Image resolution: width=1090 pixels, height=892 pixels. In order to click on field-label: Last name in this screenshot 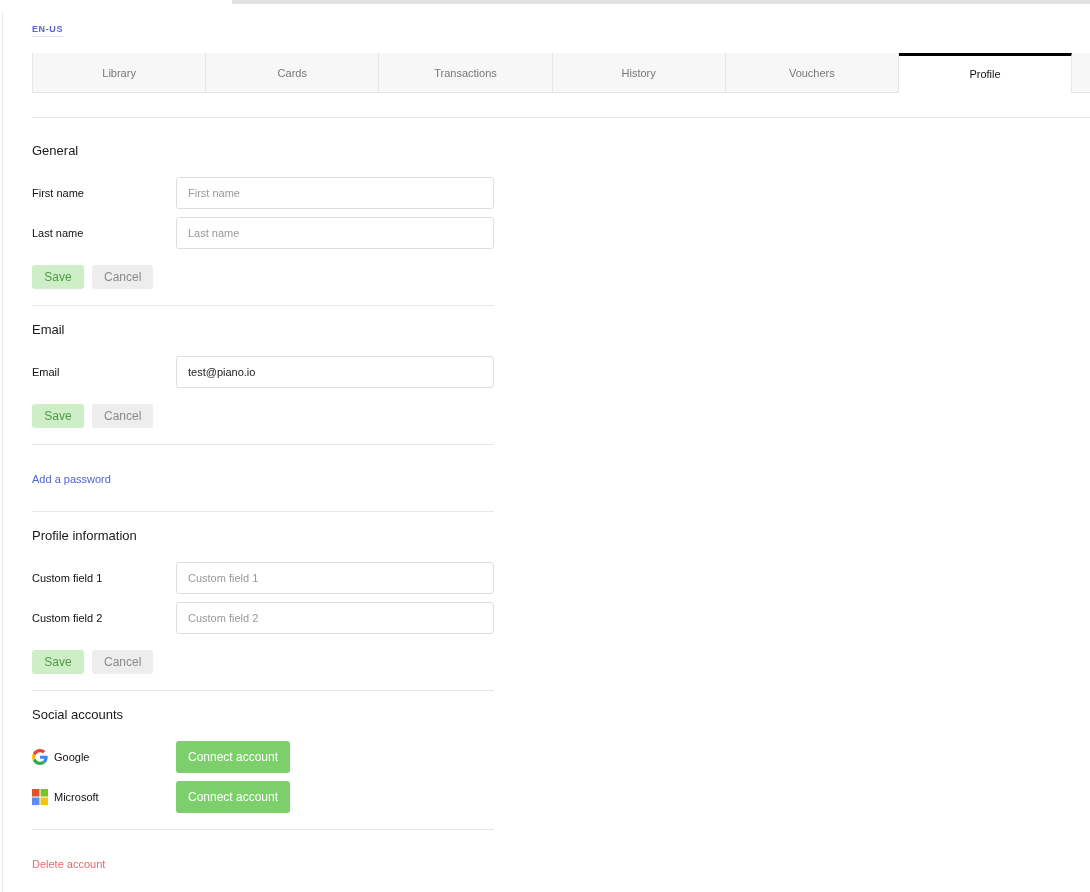, I will do `click(58, 233)`.